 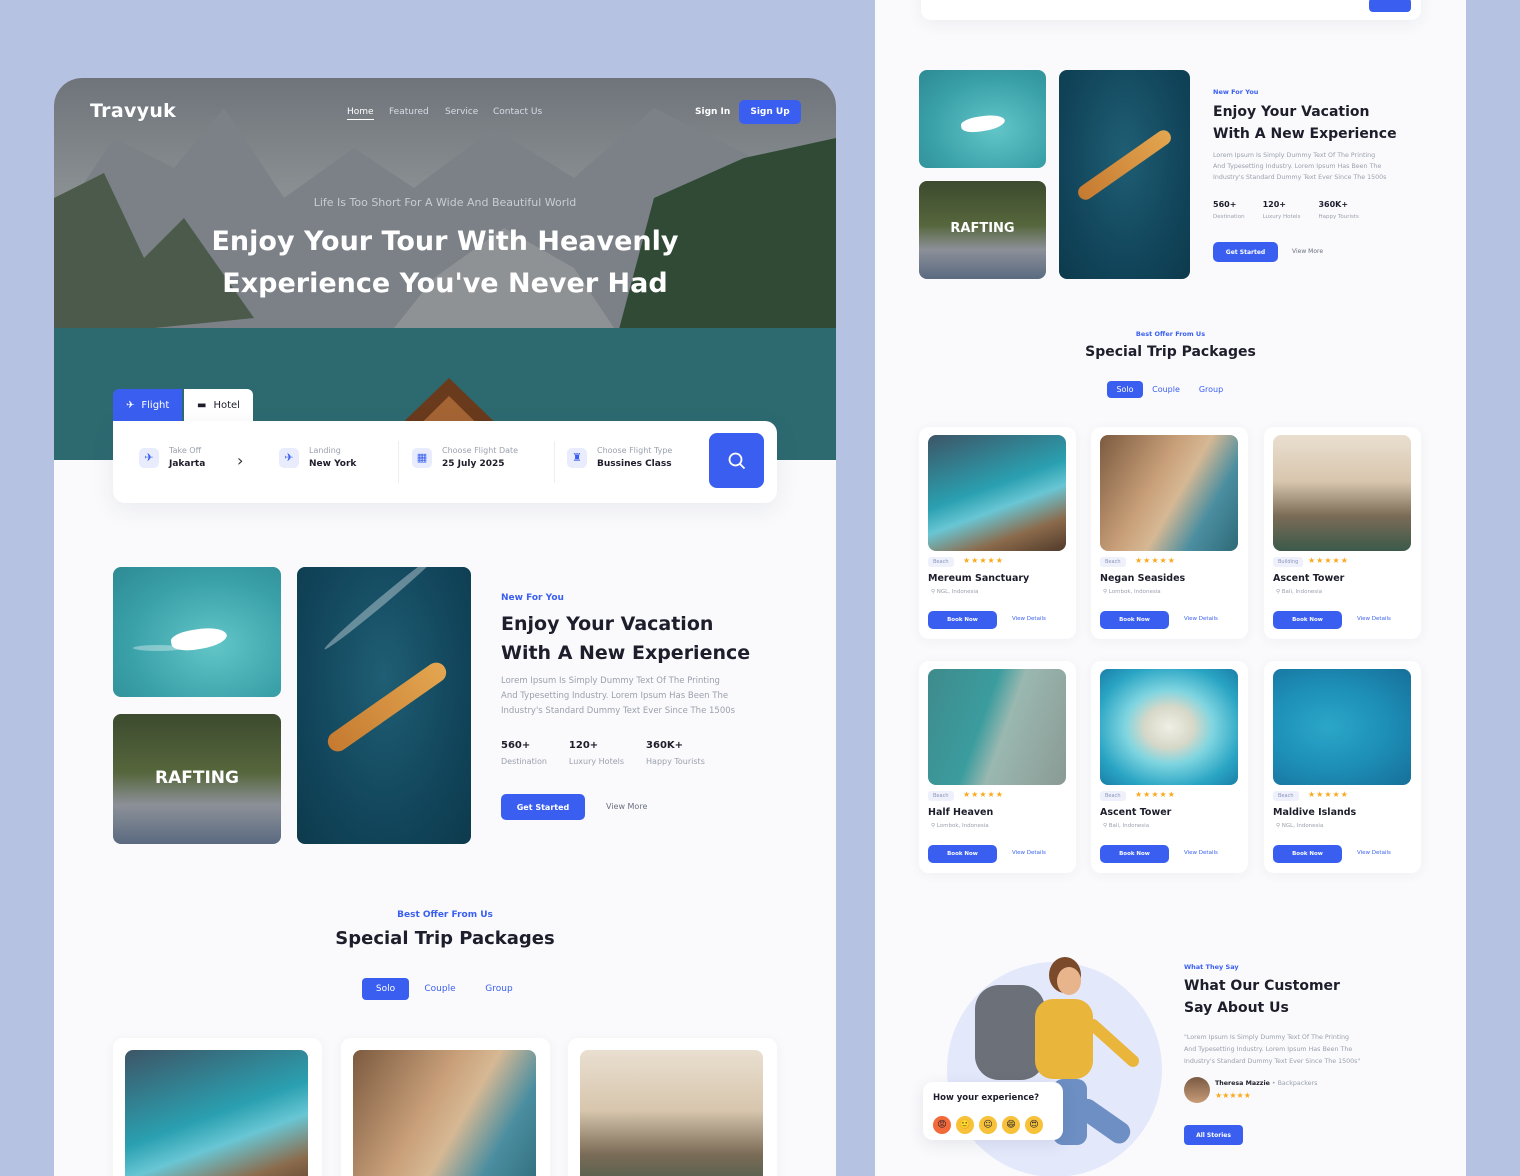 I want to click on stat-tourists: 360K+ Happy Tourists, so click(x=1338, y=210).